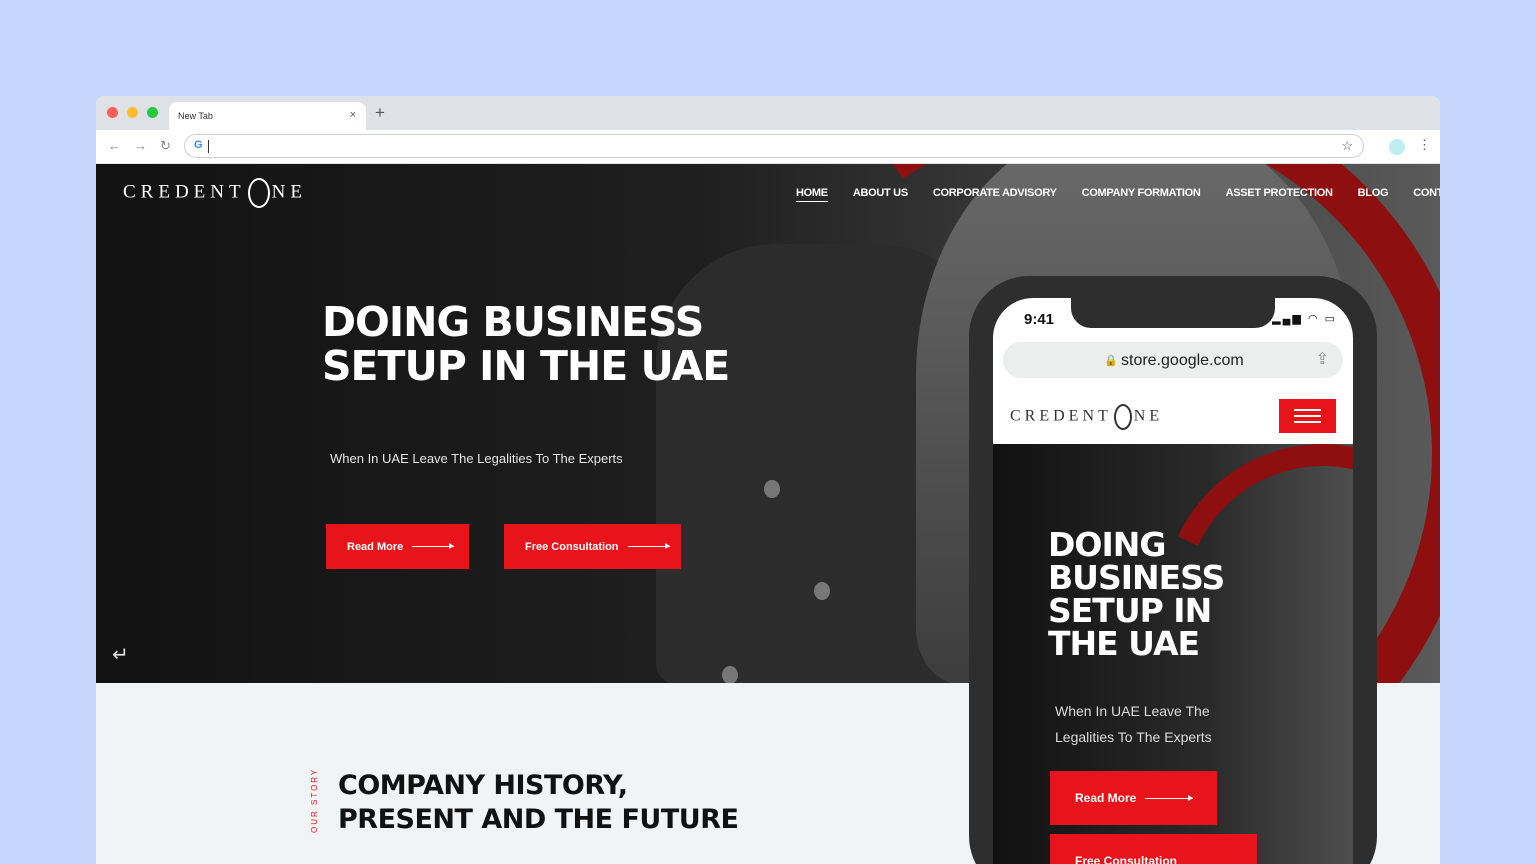 The height and width of the screenshot is (864, 1536). I want to click on site-logo: CREDENT NE, so click(215, 193).